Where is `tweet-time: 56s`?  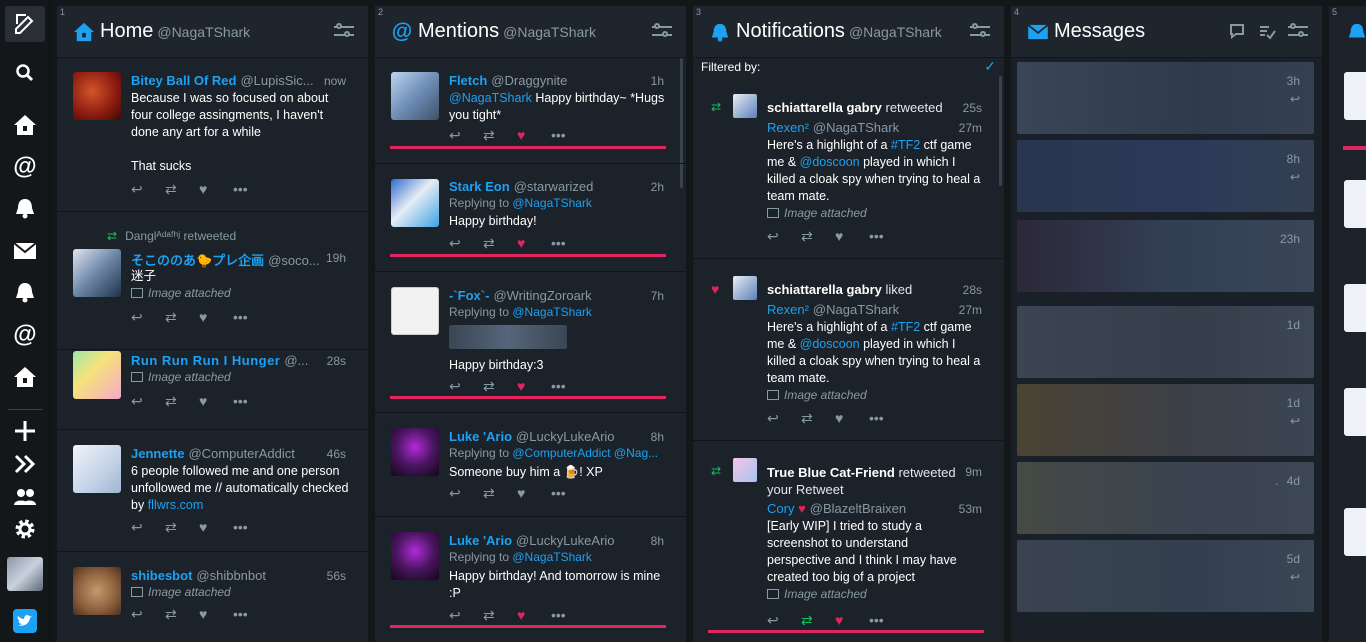 tweet-time: 56s is located at coordinates (336, 576).